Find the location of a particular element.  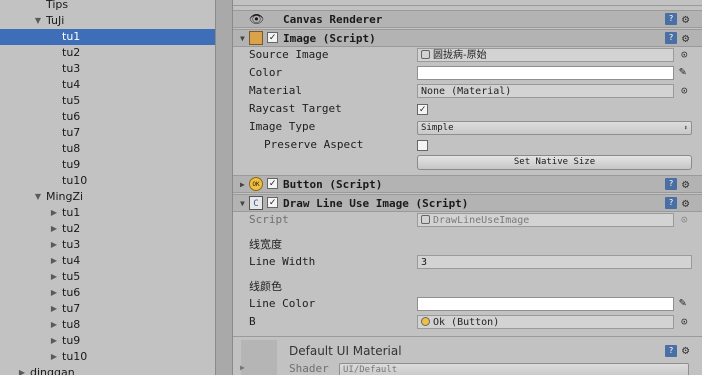

hierarchy-item-label: Tips is located at coordinates (57, 5).